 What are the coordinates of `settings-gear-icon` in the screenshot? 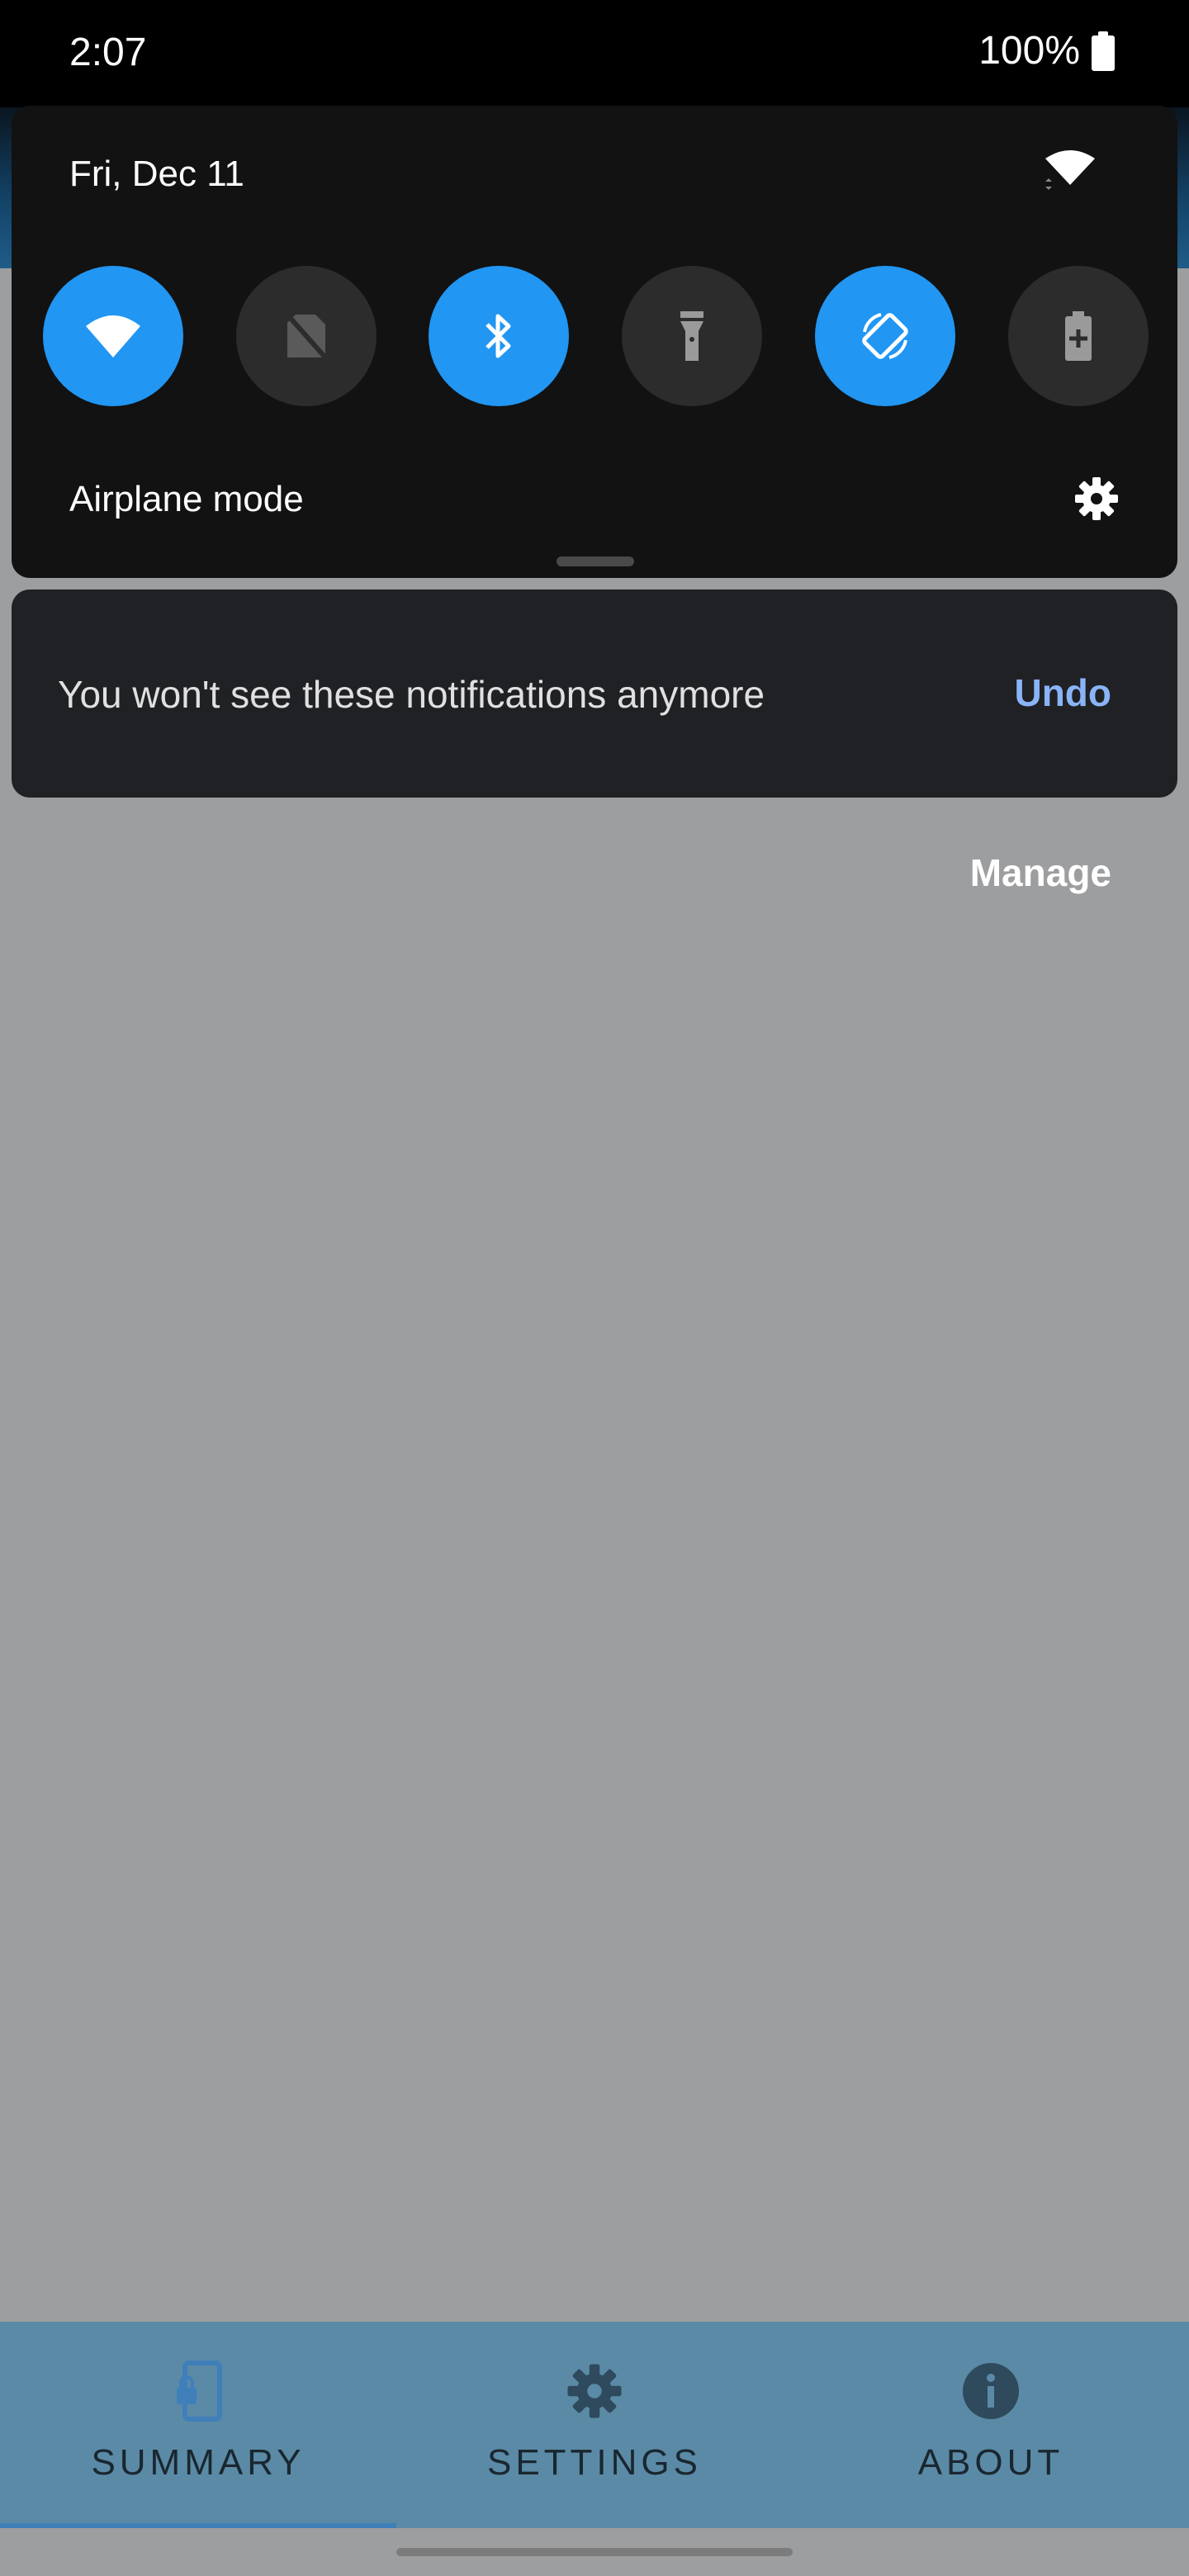 It's located at (1096, 499).